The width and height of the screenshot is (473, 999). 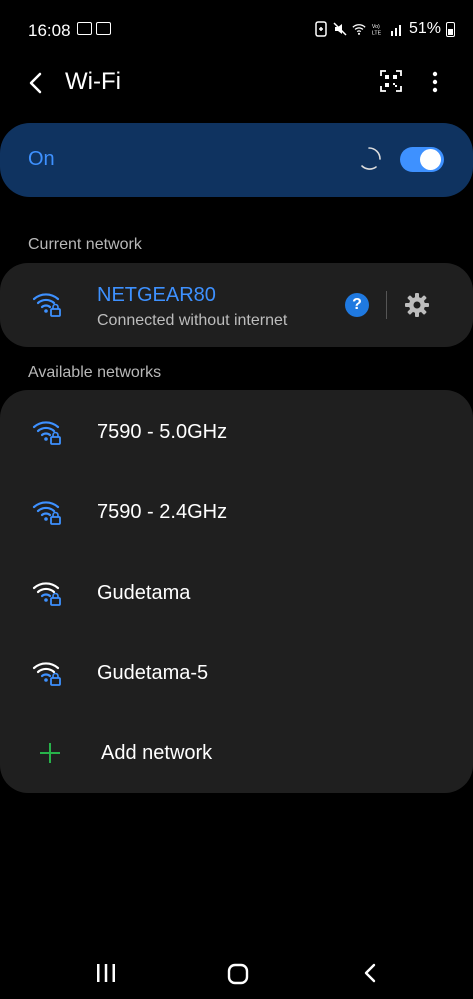 What do you see at coordinates (430, 159) in the screenshot?
I see `toggle-knob` at bounding box center [430, 159].